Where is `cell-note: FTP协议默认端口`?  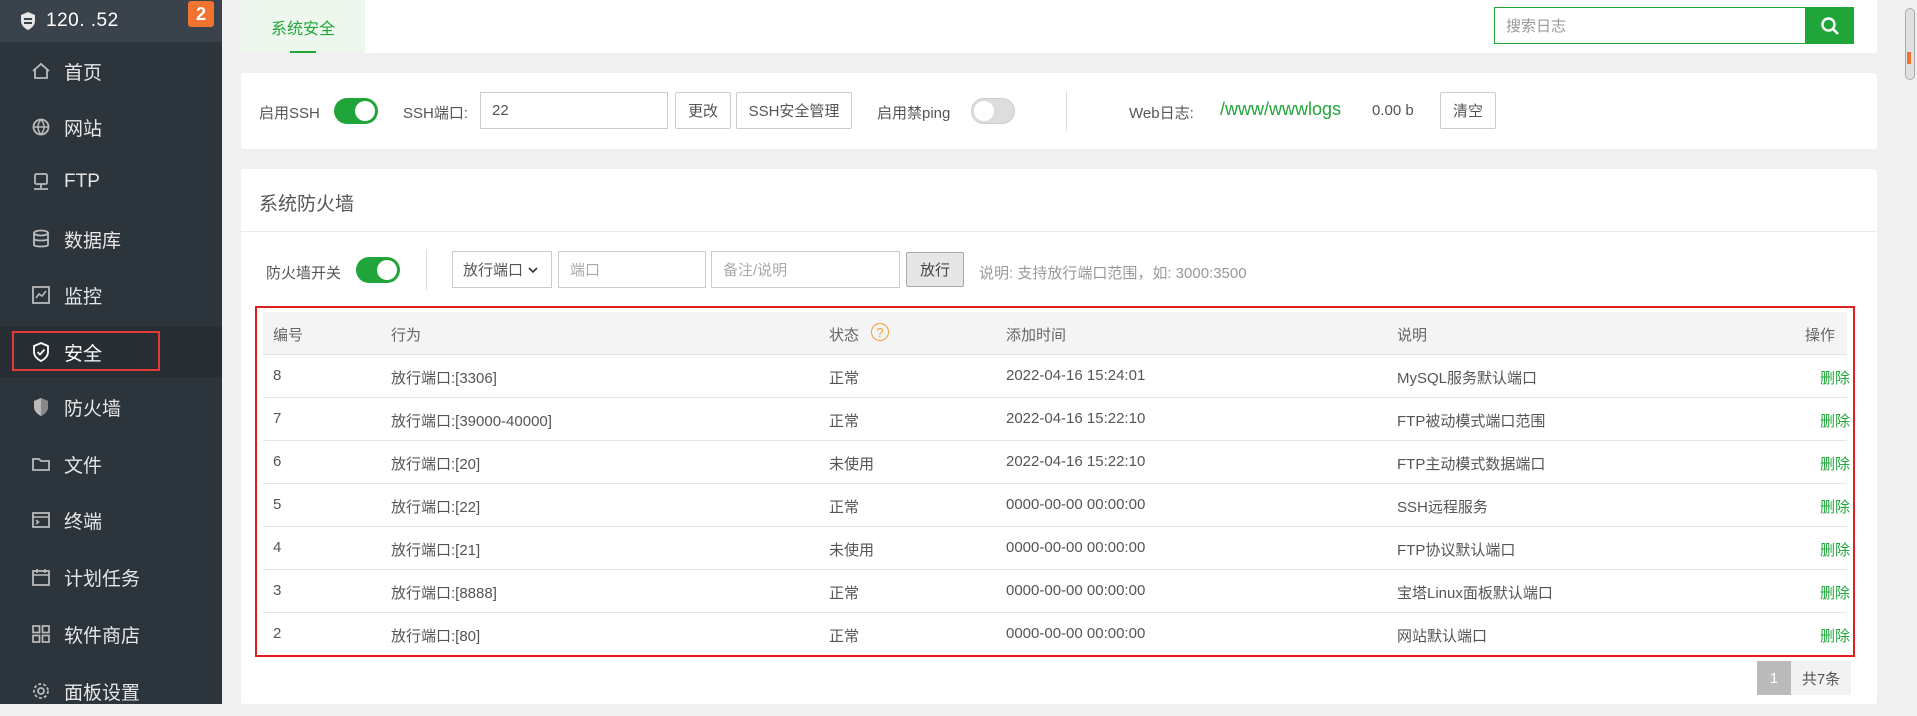 cell-note: FTP协议默认端口 is located at coordinates (1456, 550).